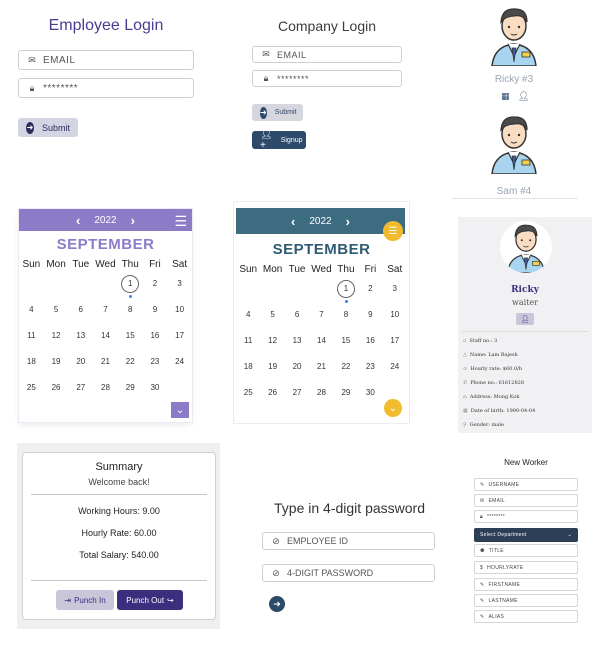 The height and width of the screenshot is (646, 610). What do you see at coordinates (526, 567) in the screenshot?
I see `hourly-rate-field: $ HOURLYRATE` at bounding box center [526, 567].